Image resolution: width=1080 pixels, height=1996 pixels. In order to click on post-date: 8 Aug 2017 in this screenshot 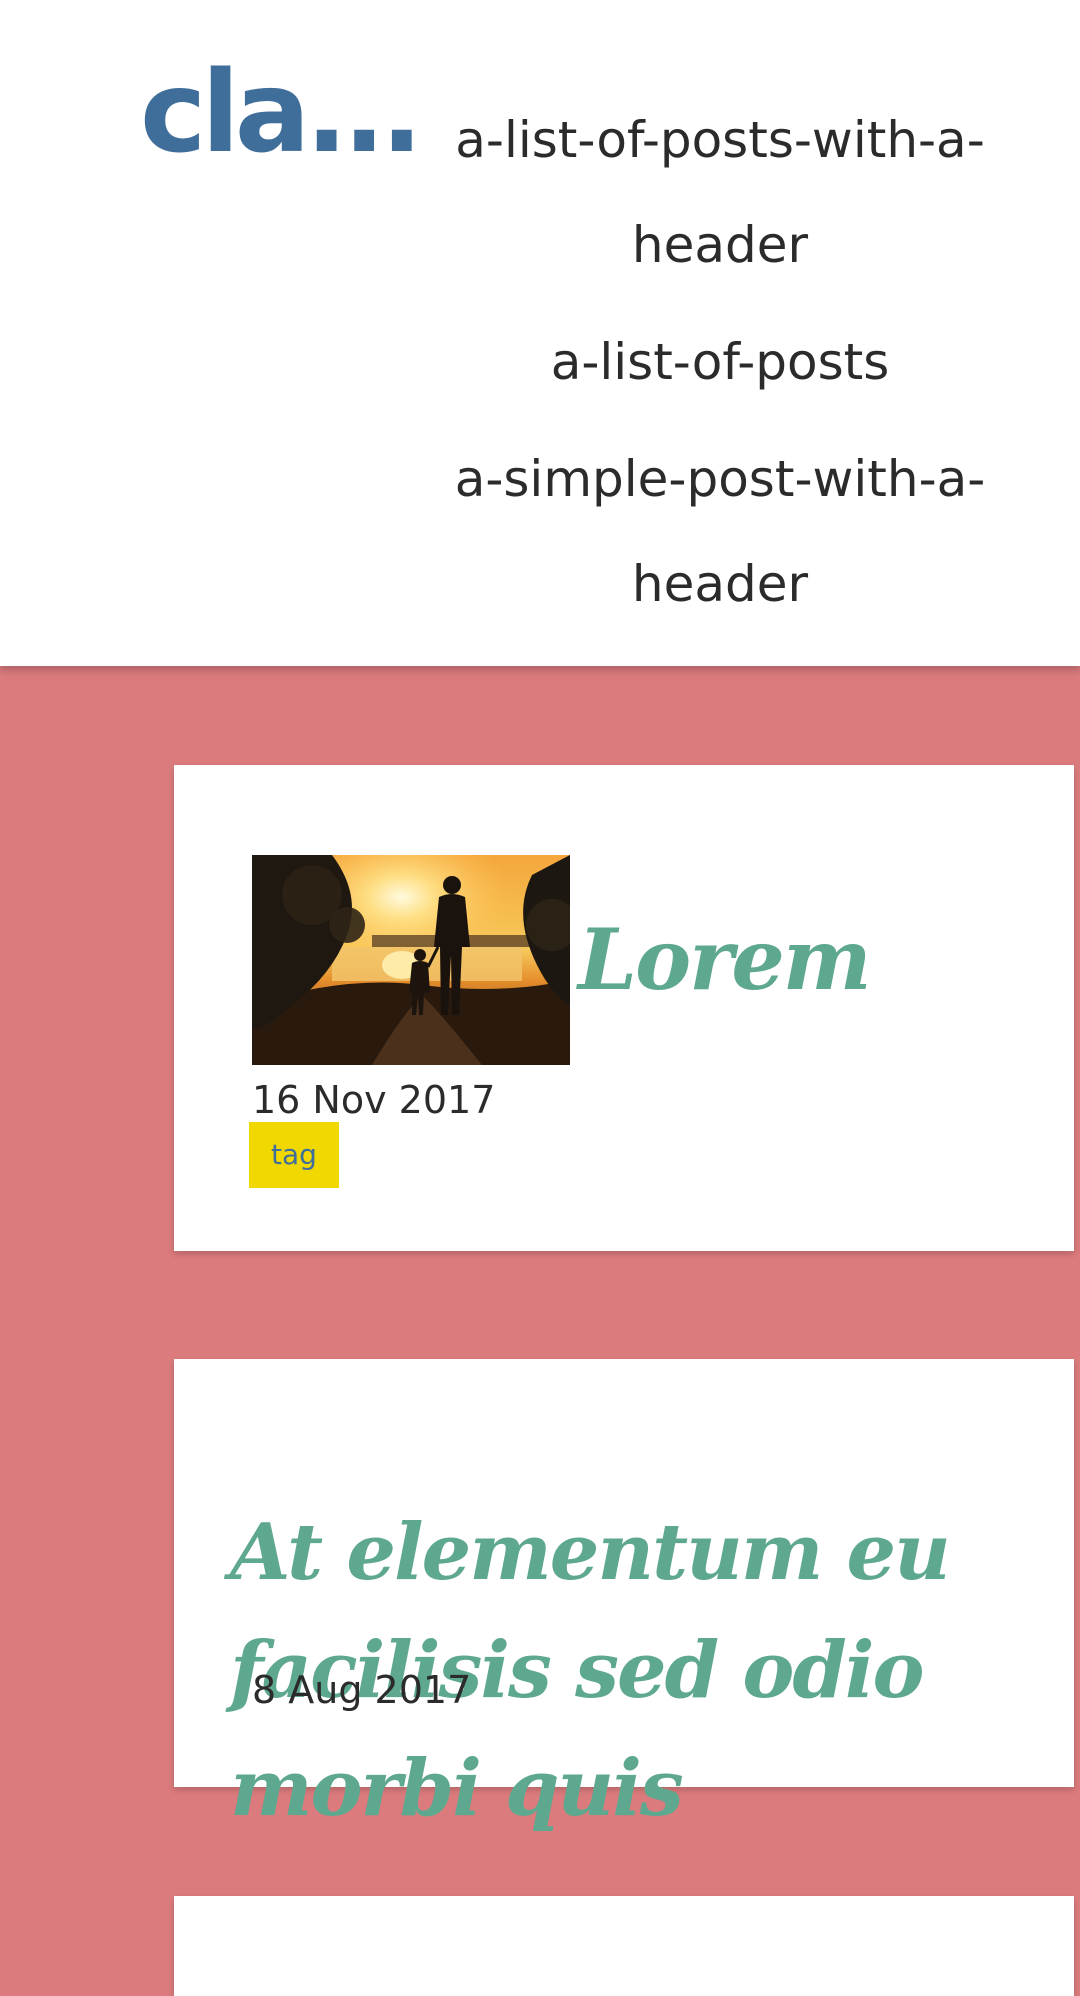, I will do `click(362, 1690)`.